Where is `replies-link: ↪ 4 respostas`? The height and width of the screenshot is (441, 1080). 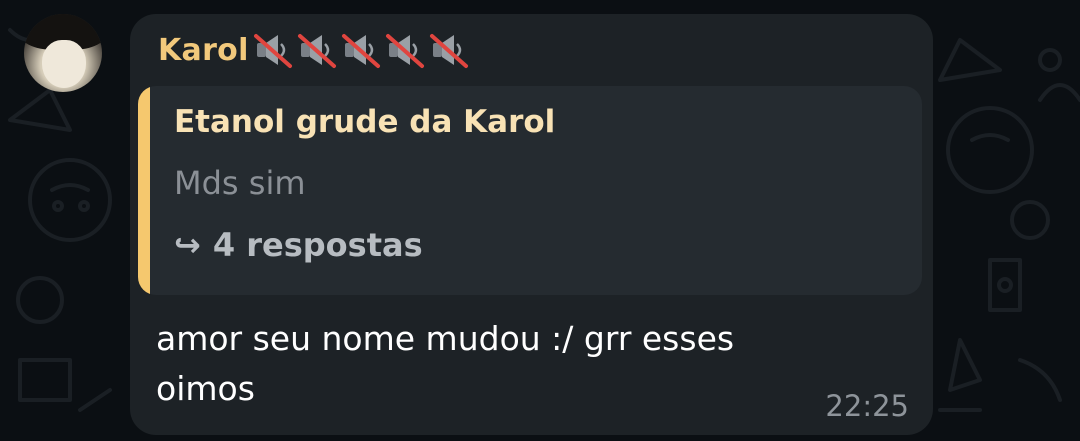
replies-link: ↪ 4 respostas is located at coordinates (298, 245).